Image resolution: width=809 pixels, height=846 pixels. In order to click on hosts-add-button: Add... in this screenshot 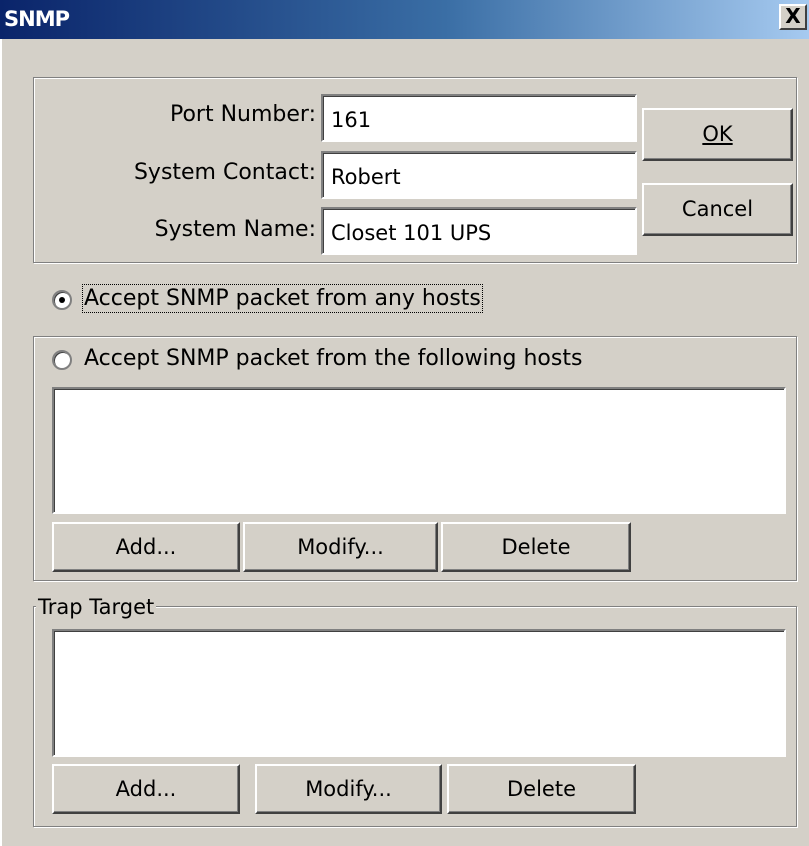, I will do `click(146, 547)`.